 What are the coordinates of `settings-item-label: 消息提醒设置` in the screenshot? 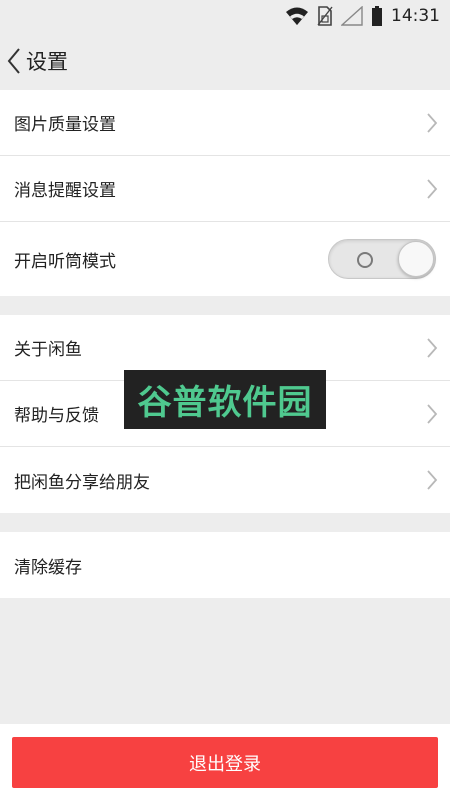 It's located at (65, 191).